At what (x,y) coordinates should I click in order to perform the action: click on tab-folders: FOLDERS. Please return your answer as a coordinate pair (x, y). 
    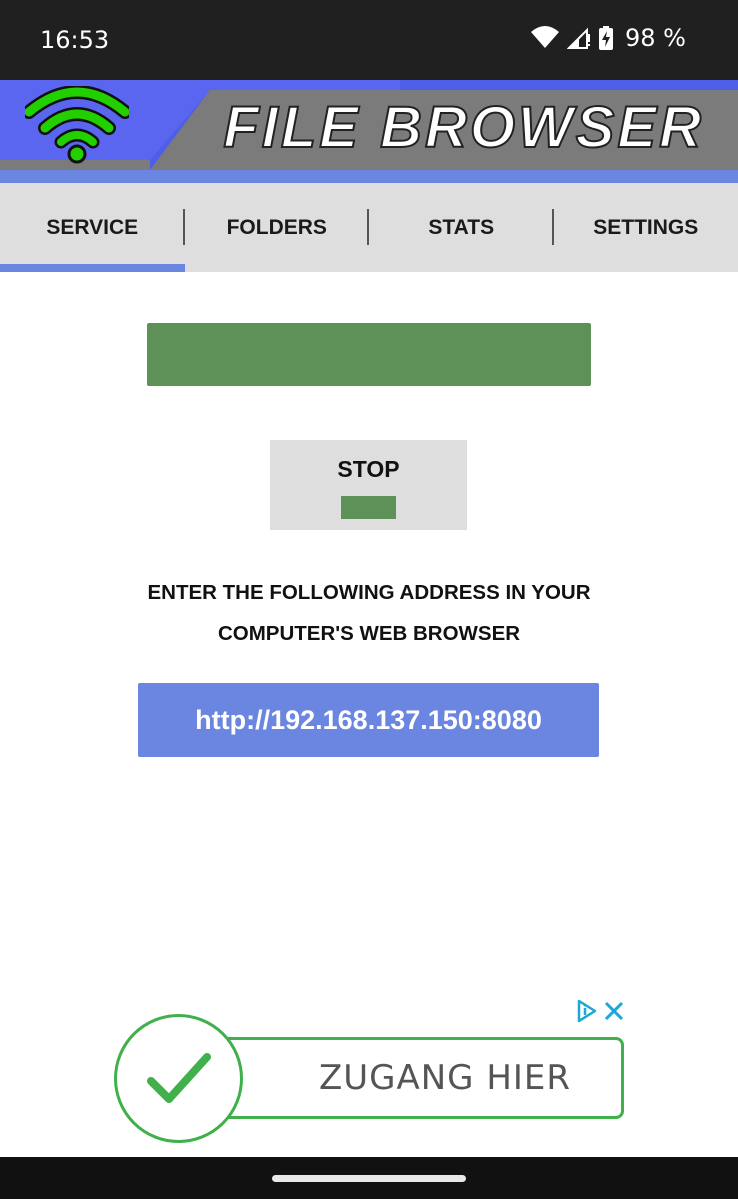
    Looking at the image, I should click on (277, 227).